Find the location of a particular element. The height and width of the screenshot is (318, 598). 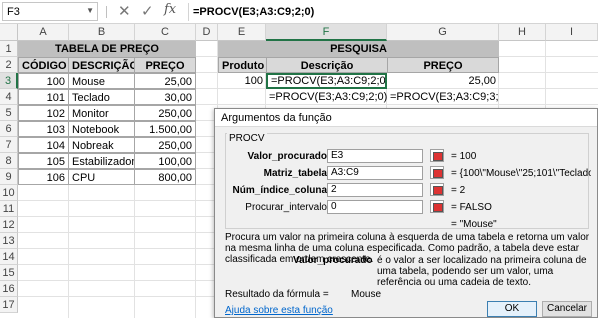

row-header: 13 is located at coordinates (9, 241).